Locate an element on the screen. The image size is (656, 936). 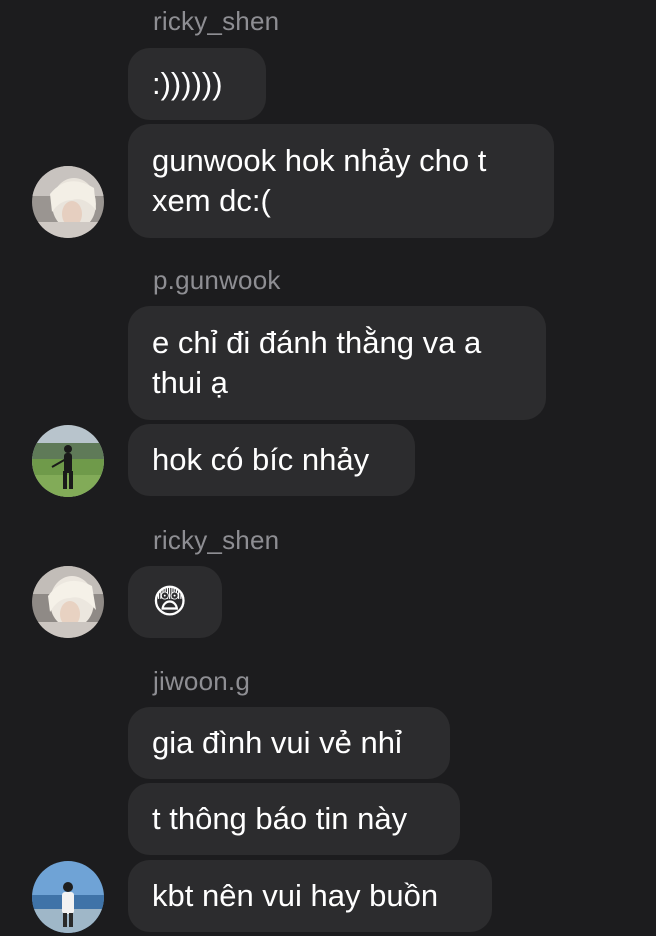
sender-name: p.gunwook is located at coordinates (217, 280).